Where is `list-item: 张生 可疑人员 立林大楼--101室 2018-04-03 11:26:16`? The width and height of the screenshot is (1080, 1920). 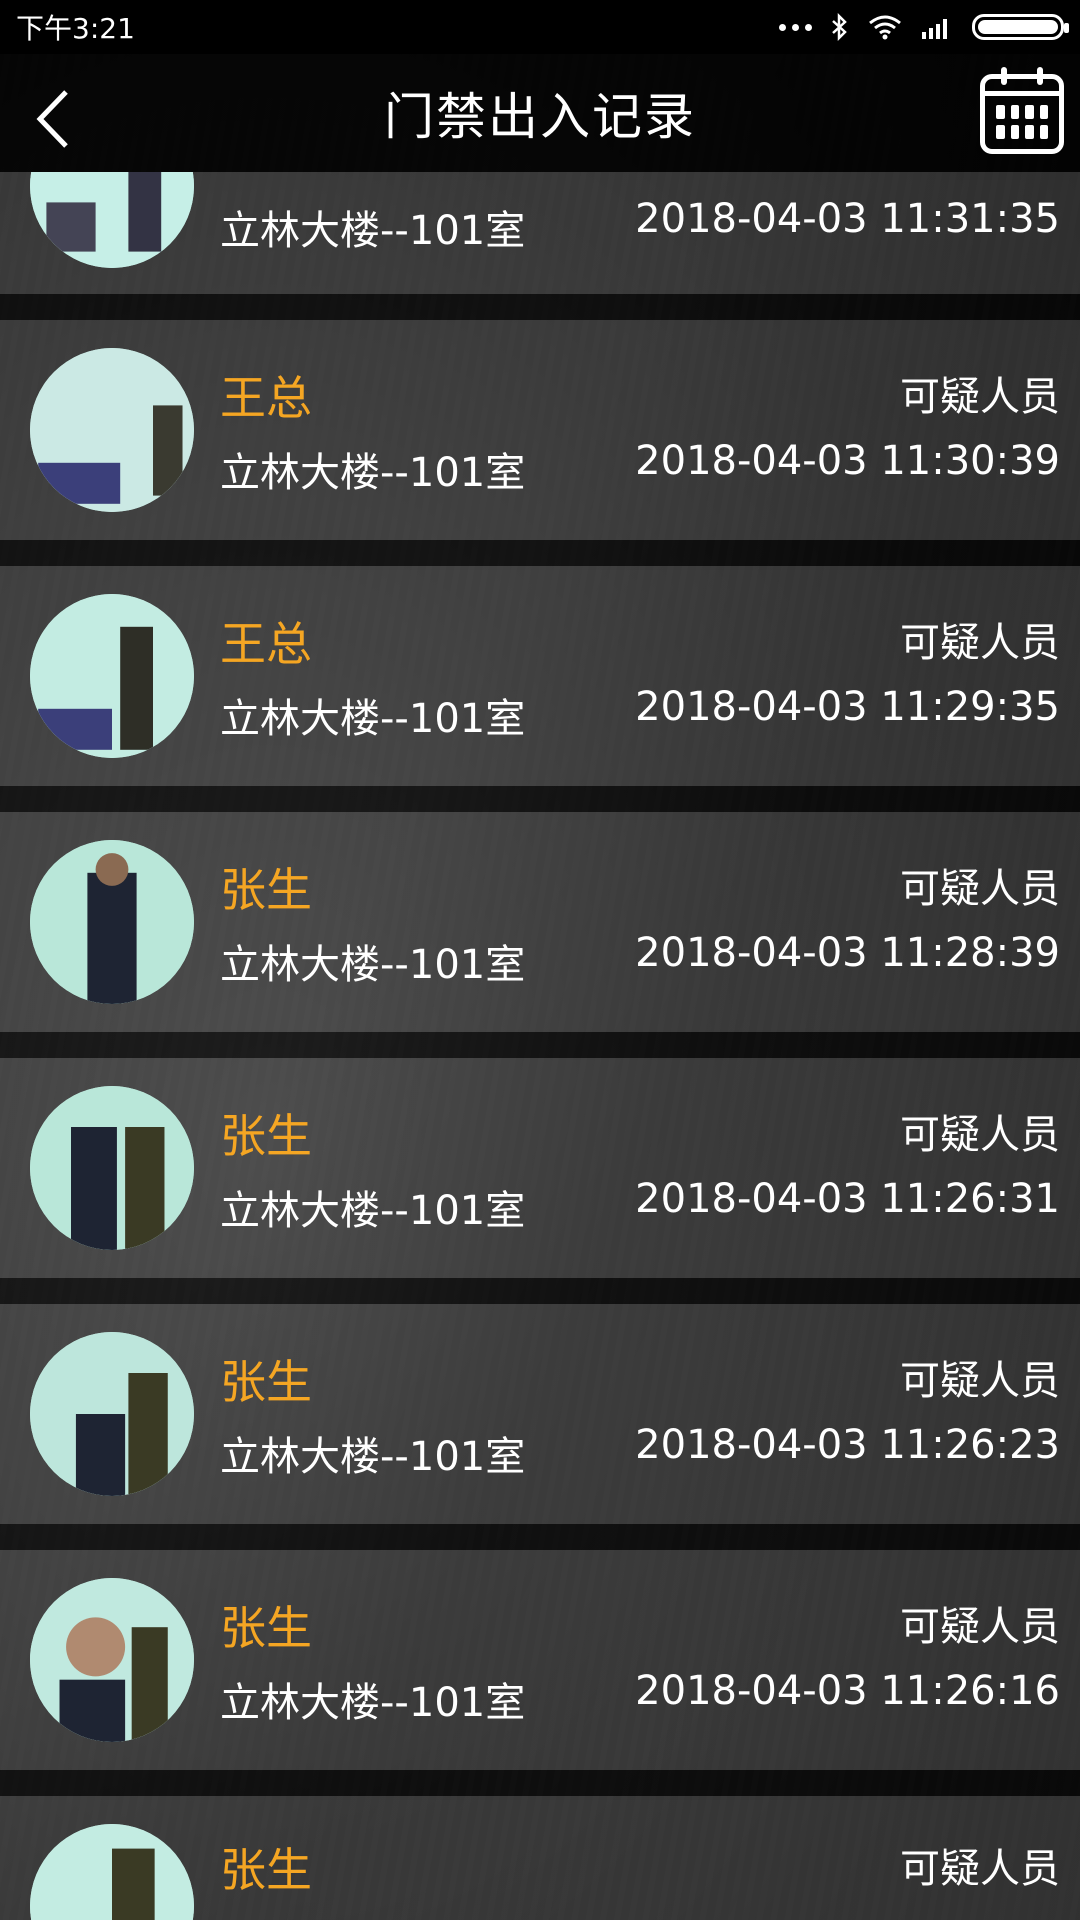 list-item: 张生 可疑人员 立林大楼--101室 2018-04-03 11:26:16 is located at coordinates (540, 1660).